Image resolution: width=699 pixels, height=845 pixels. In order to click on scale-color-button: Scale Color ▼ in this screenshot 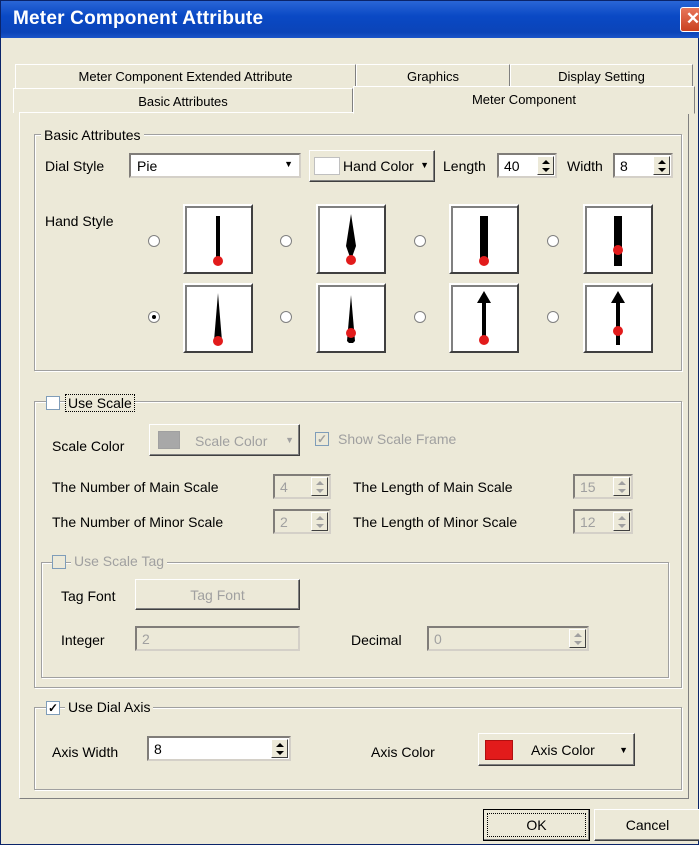, I will do `click(224, 440)`.